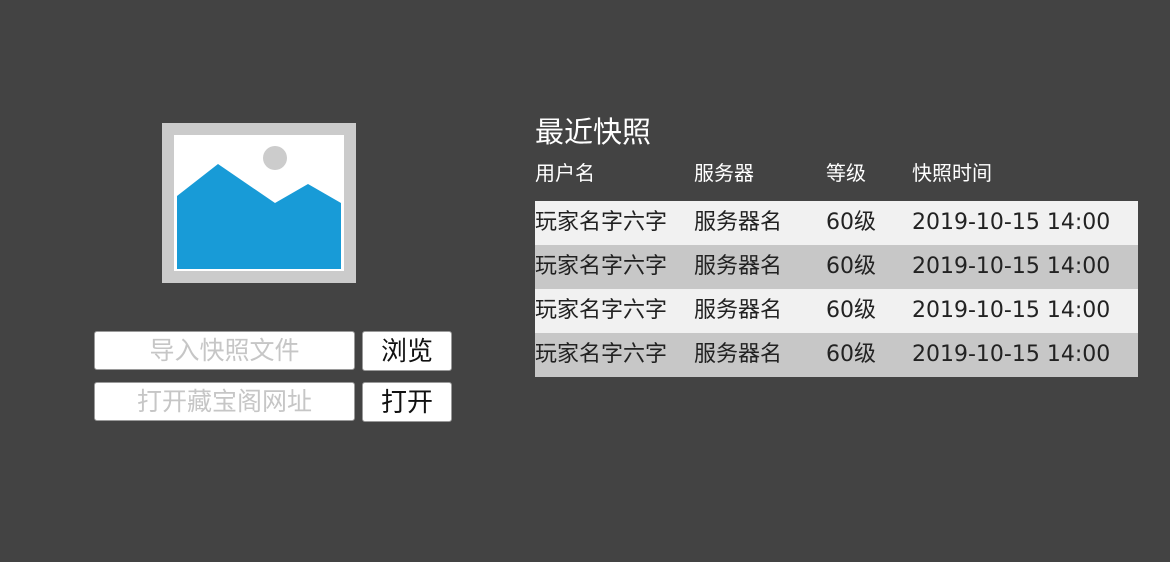 Image resolution: width=1170 pixels, height=562 pixels. I want to click on image-placeholder-icon, so click(259, 207).